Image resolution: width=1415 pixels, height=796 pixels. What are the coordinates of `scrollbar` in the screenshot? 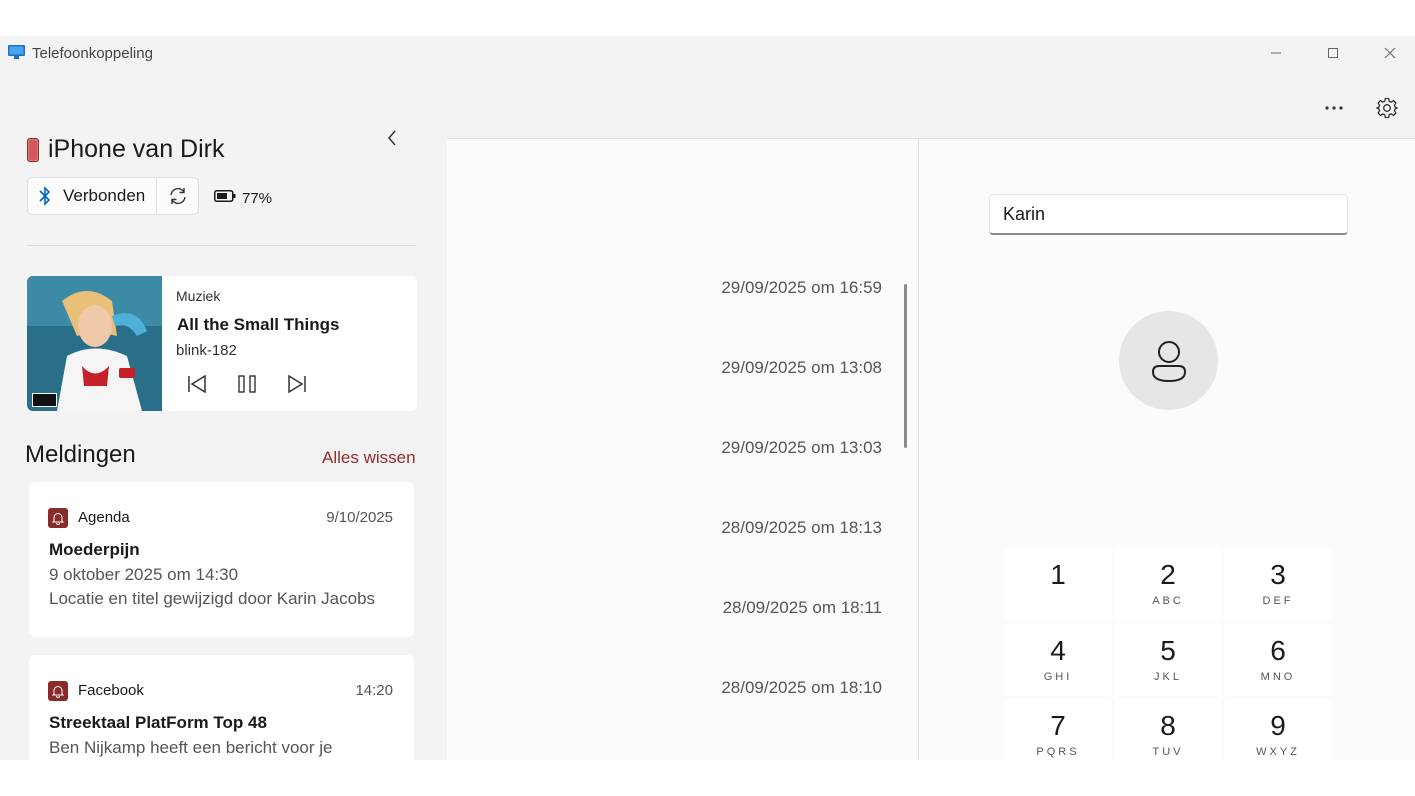 It's located at (905, 366).